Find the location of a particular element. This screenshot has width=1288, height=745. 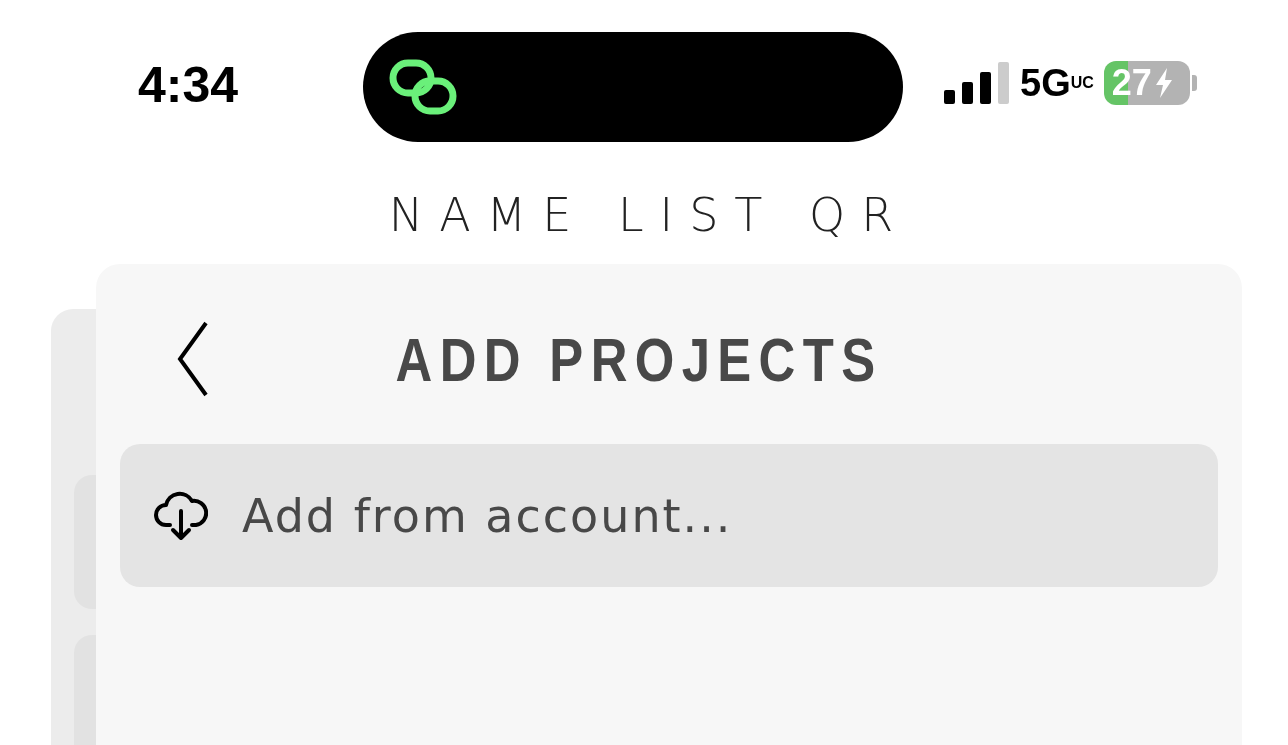

cloud-download-icon is located at coordinates (181, 515).